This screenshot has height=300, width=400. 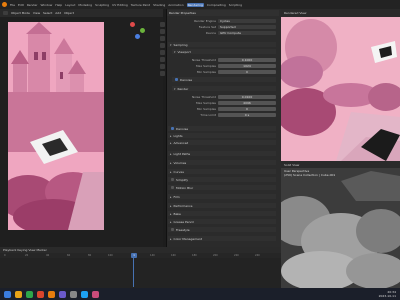 What do you see at coordinates (162, 38) in the screenshot?
I see `camera-view-icon` at bounding box center [162, 38].